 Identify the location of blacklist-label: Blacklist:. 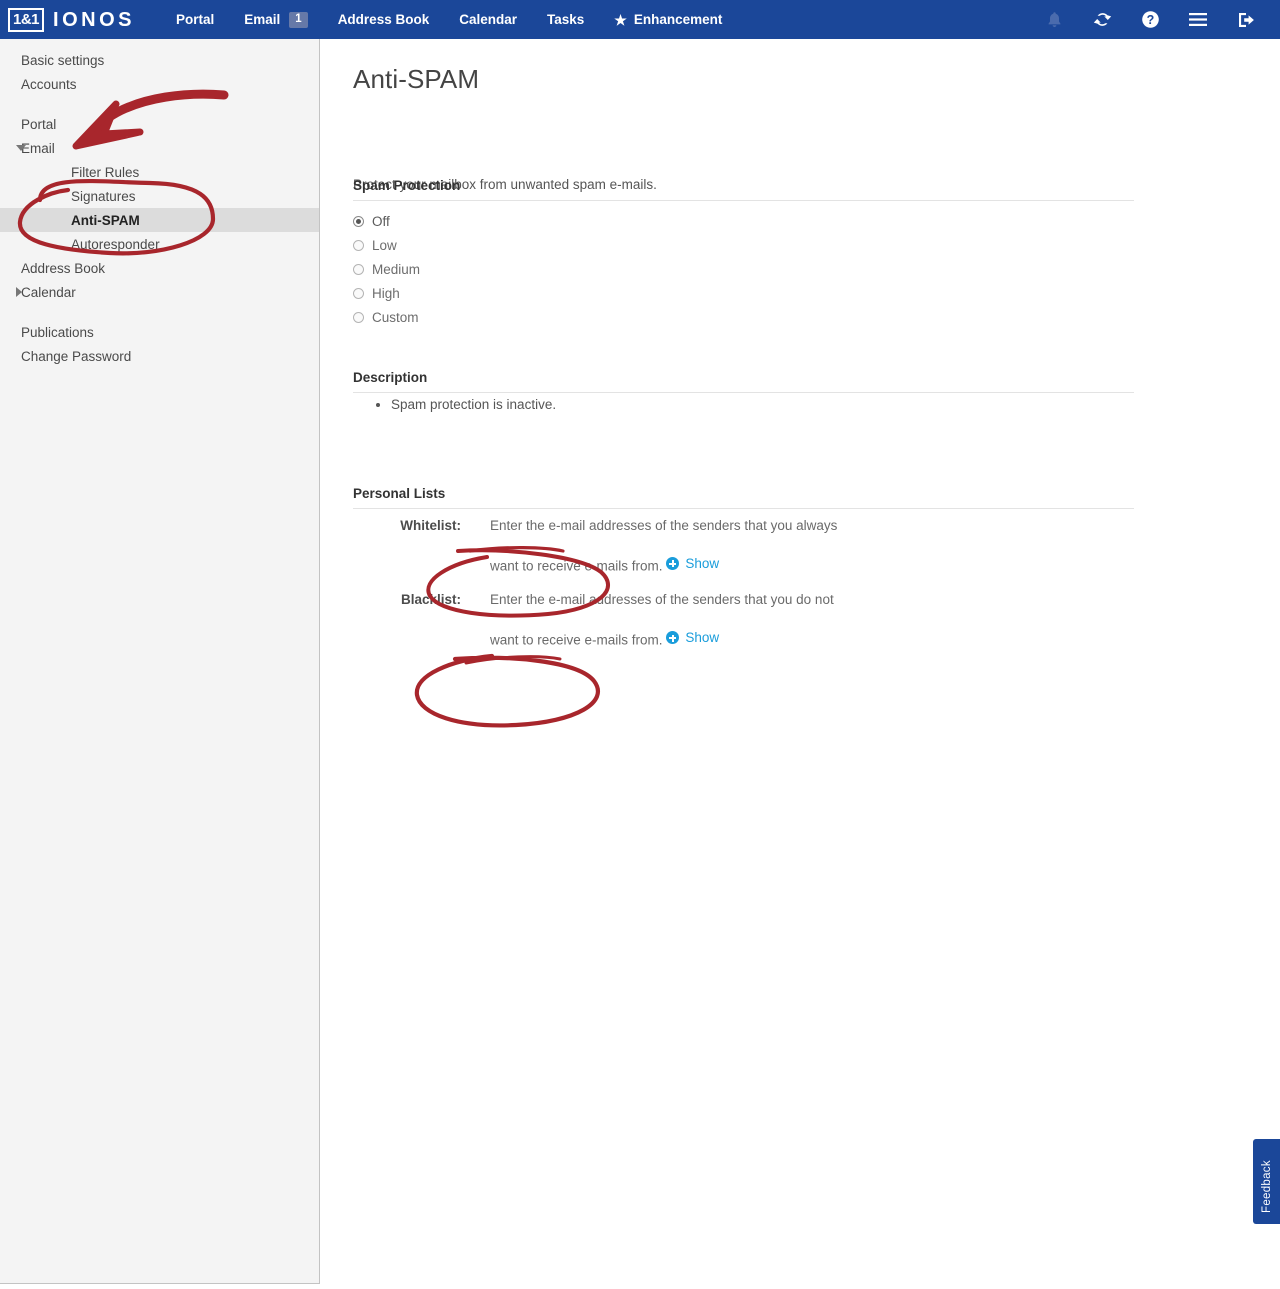
(430, 600).